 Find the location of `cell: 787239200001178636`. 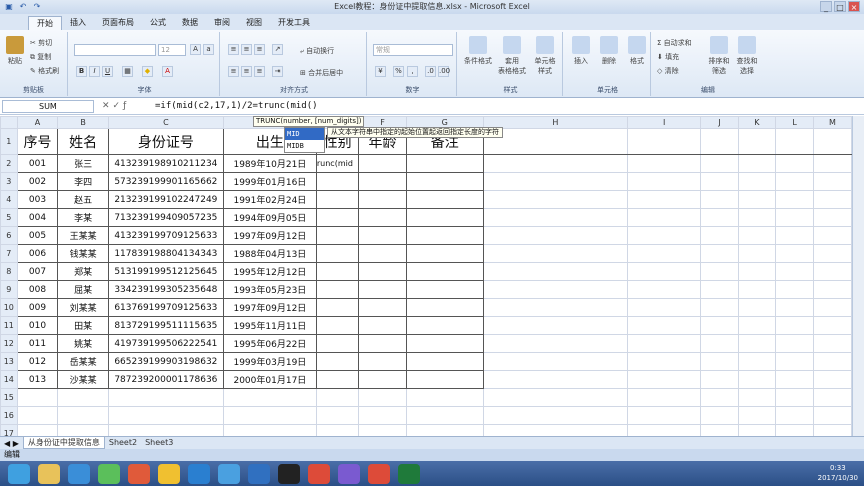

cell: 787239200001178636 is located at coordinates (165, 379).